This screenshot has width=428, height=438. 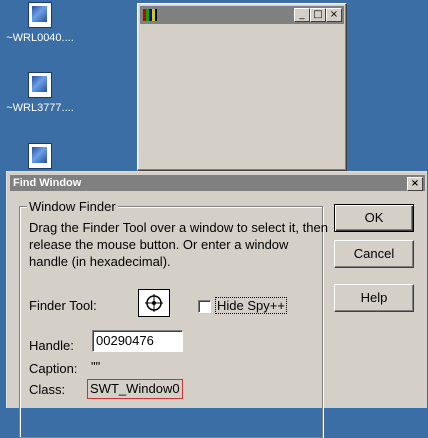 I want to click on maximize-button: □, so click(x=318, y=15).